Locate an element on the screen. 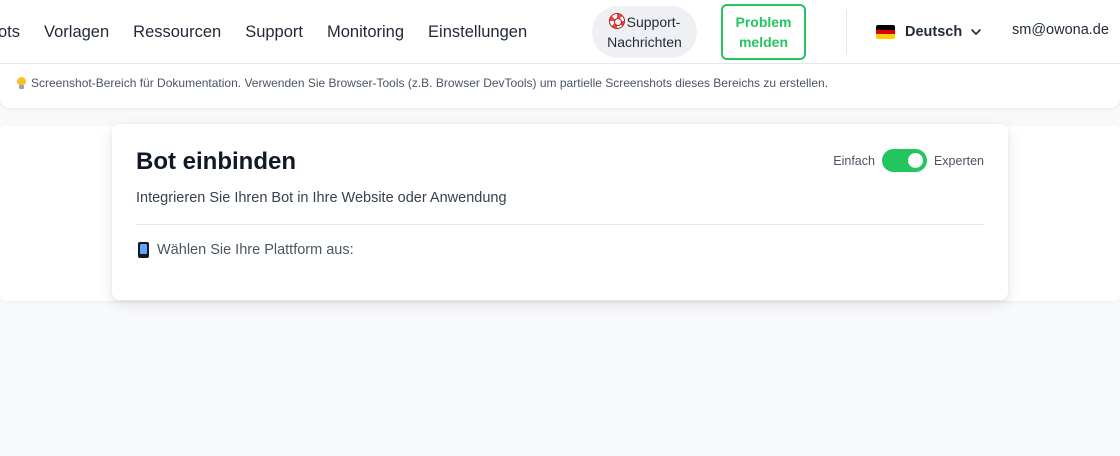 The image size is (1120, 456). lightbulb-icon is located at coordinates (21, 83).